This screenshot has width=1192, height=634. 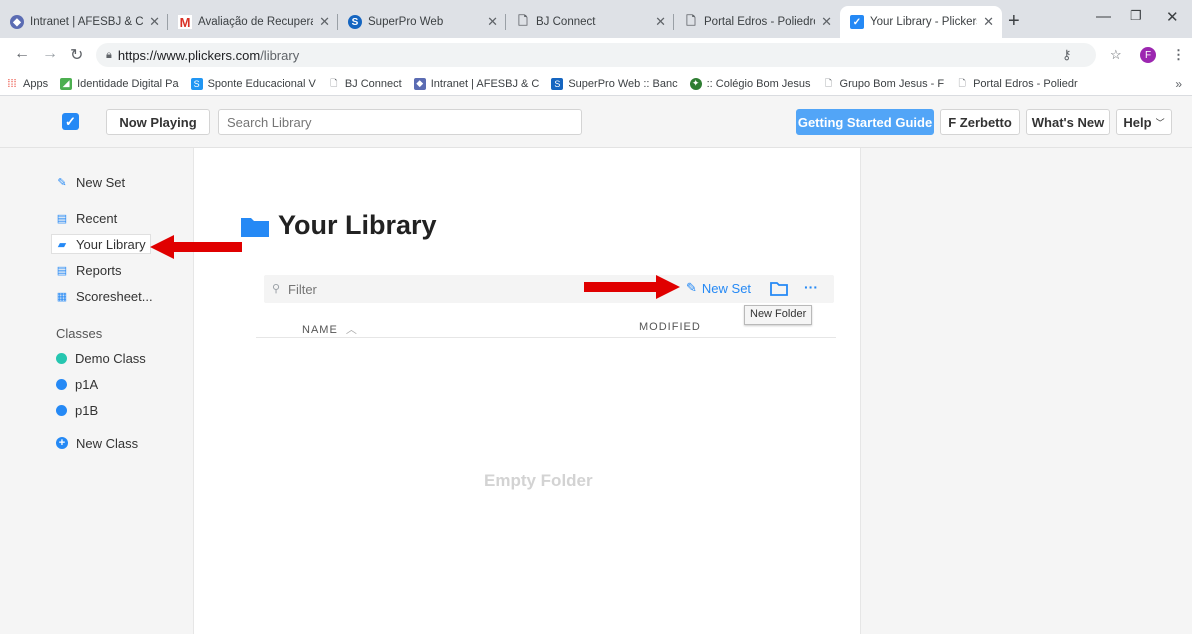 What do you see at coordinates (185, 22) in the screenshot?
I see `gmail-icon: M` at bounding box center [185, 22].